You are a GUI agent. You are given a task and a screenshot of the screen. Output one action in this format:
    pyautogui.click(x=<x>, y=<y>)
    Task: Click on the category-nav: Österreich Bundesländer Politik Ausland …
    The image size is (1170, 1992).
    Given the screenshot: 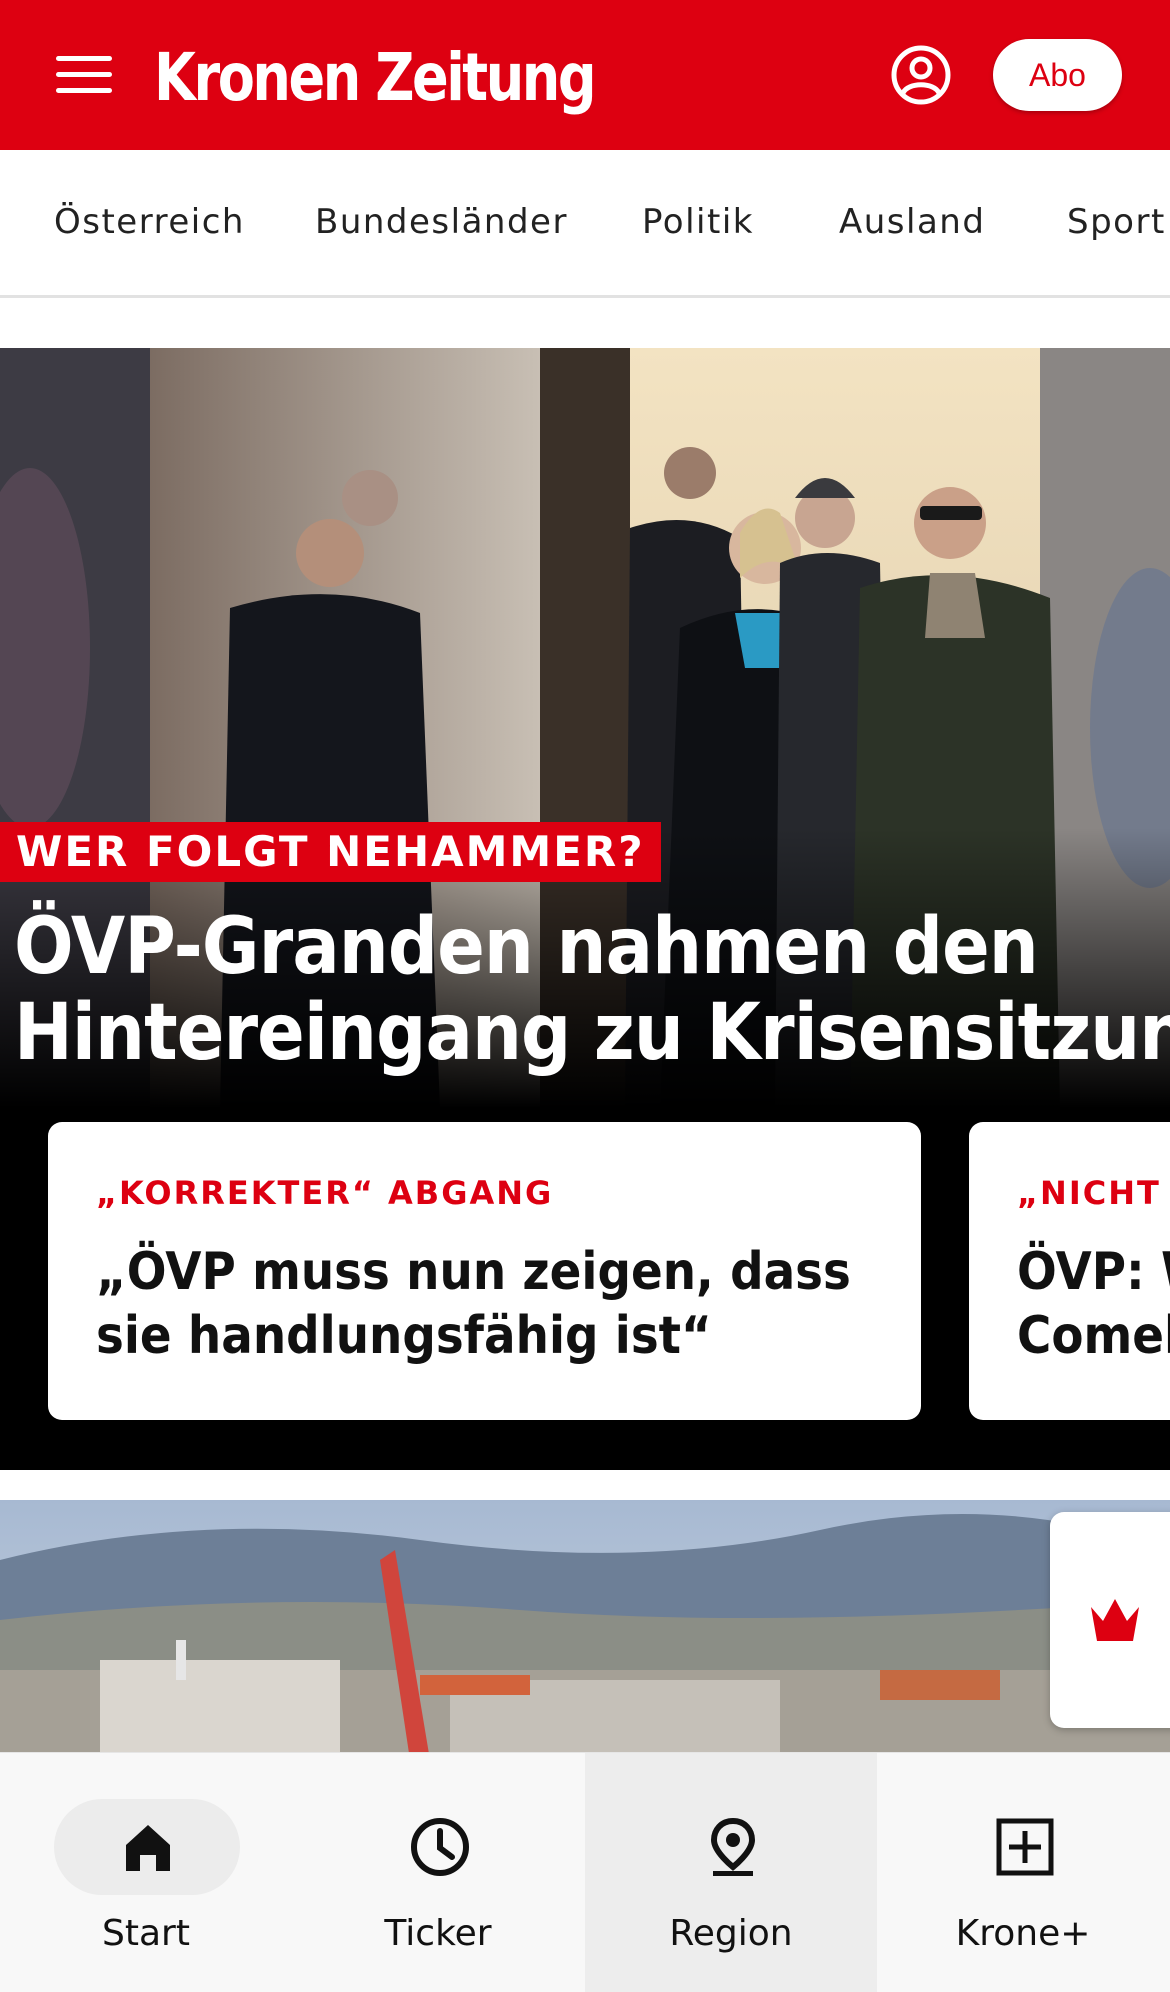 What is the action you would take?
    pyautogui.click(x=585, y=224)
    